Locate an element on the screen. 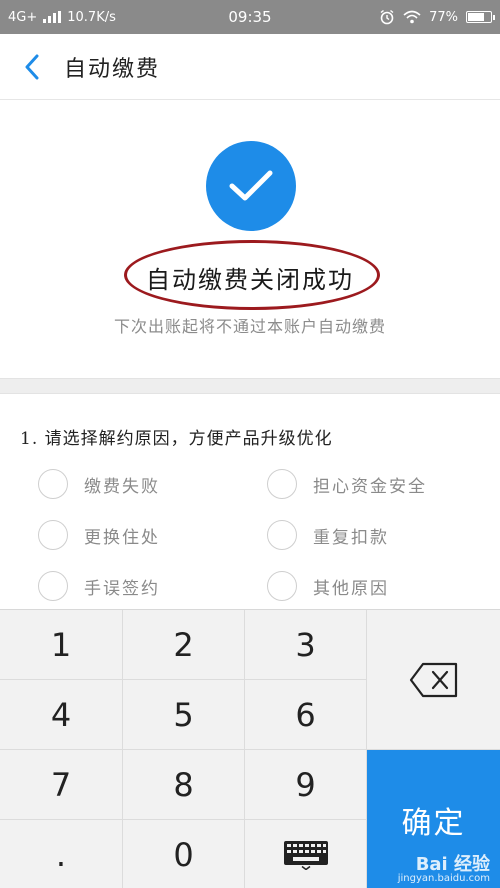 The height and width of the screenshot is (888, 500). reason-option-payment-failed: 缴费失败 is located at coordinates (99, 484).